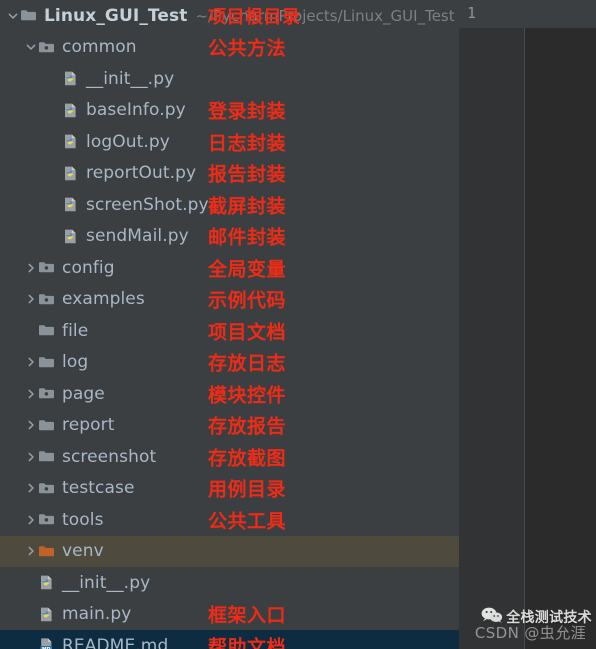 The image size is (596, 649). I want to click on annotation-label: 模块控件, so click(247, 395).